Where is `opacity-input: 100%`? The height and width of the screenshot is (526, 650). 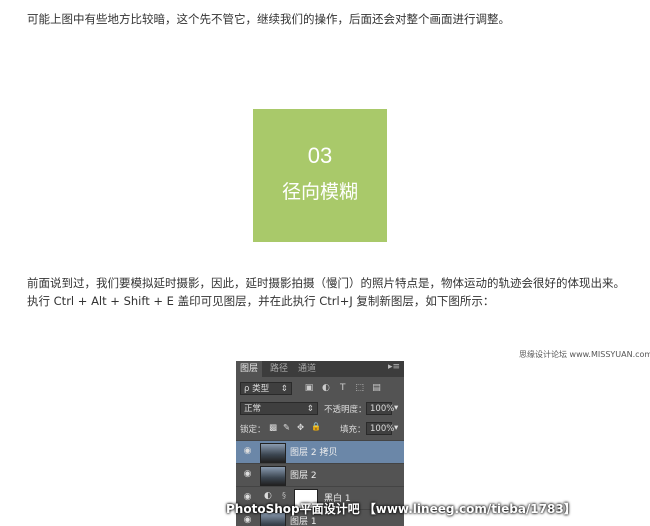
opacity-input: 100% is located at coordinates (380, 408).